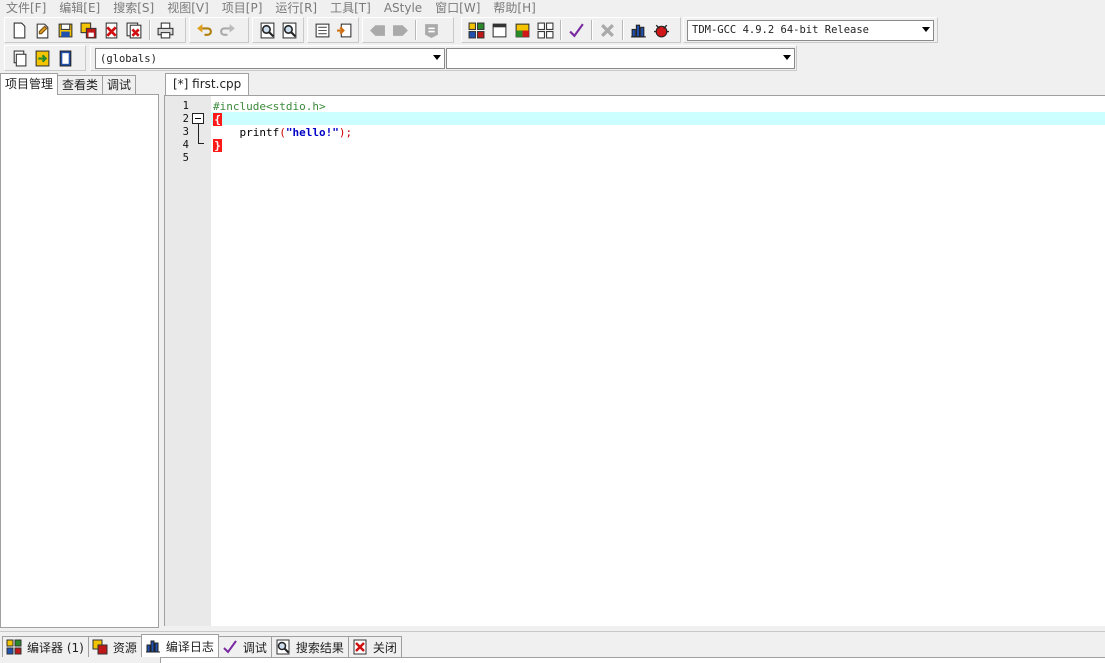  I want to click on debug-icon, so click(661, 30).